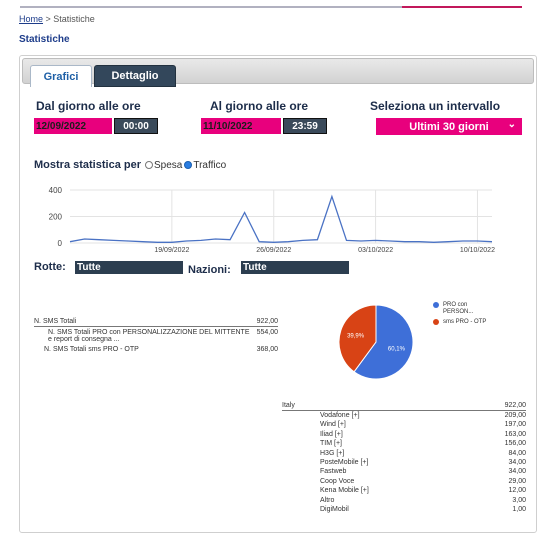  I want to click on nazioni-select: Tutte, so click(295, 267).